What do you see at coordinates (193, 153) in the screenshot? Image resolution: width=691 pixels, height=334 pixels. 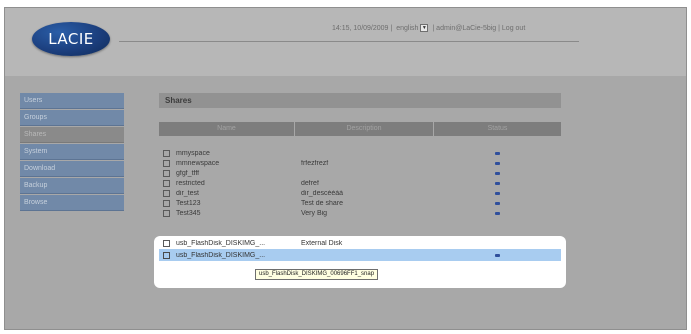 I see `share-name: mmyspace` at bounding box center [193, 153].